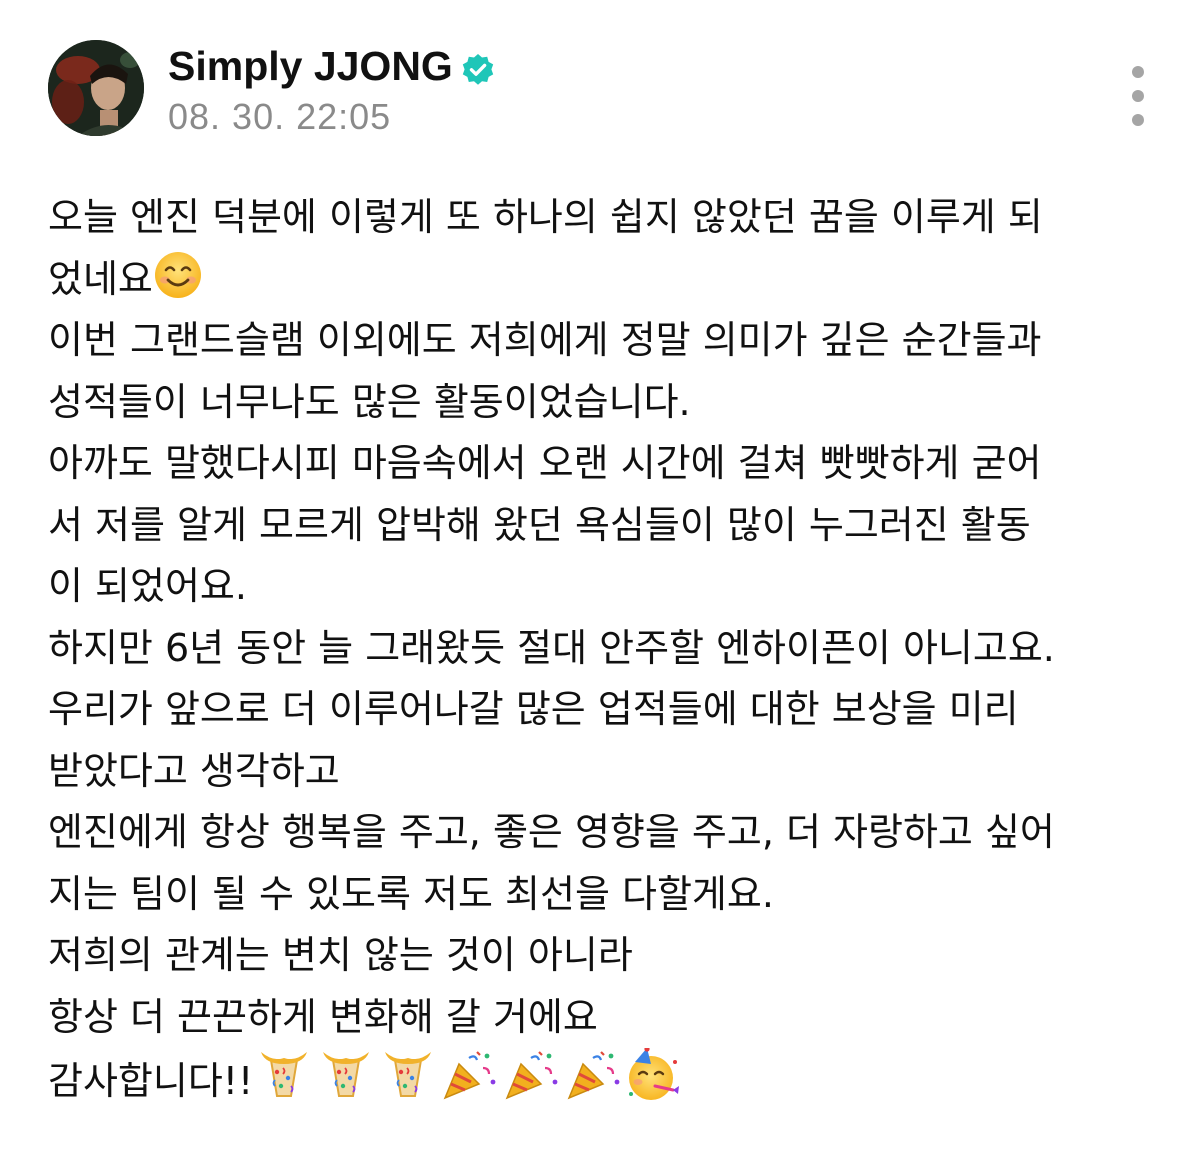 The image size is (1200, 1155). Describe the element at coordinates (654, 1083) in the screenshot. I see `partying-face-emoji` at that location.